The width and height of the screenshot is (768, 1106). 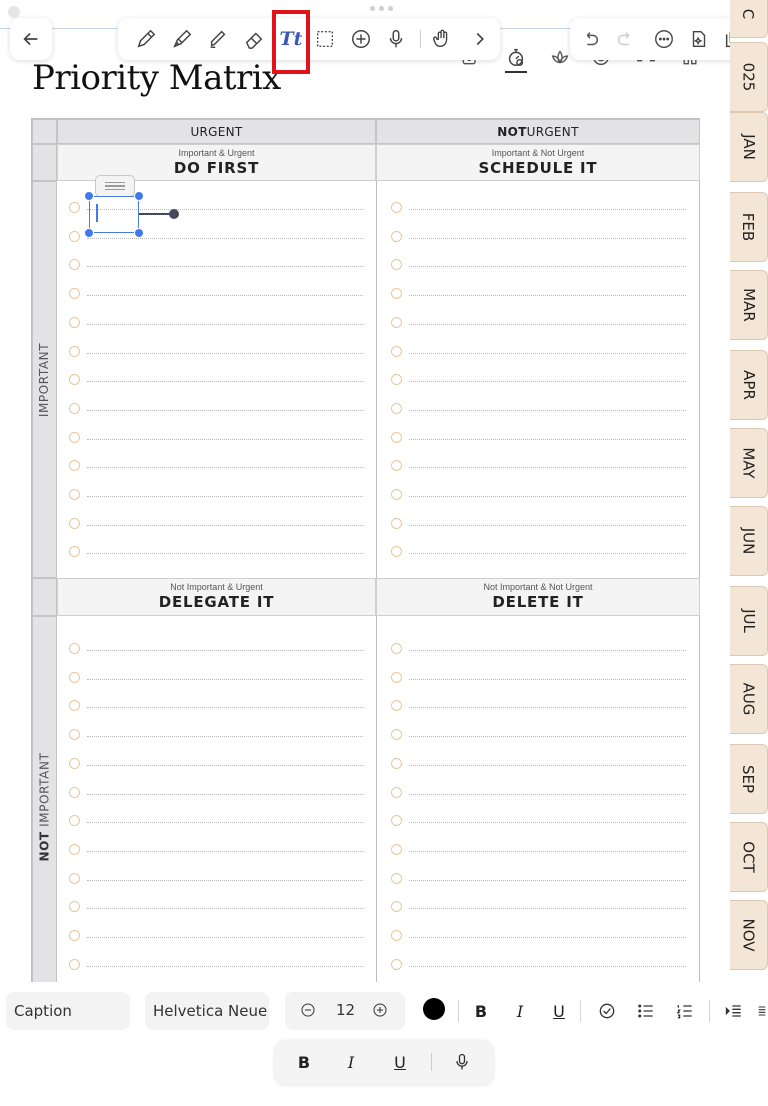 I want to click on stopwatch-icon, so click(x=516, y=57).